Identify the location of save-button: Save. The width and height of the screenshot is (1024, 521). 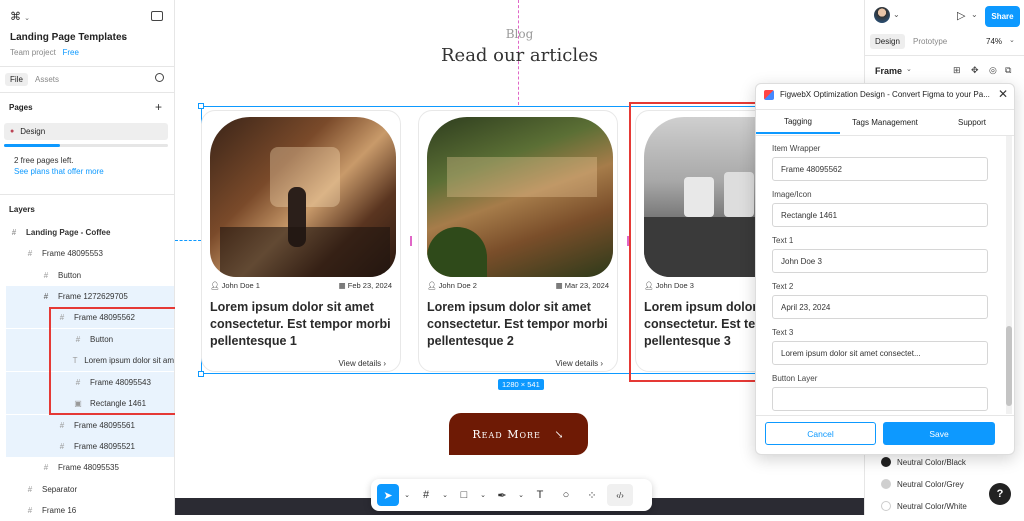
(939, 433).